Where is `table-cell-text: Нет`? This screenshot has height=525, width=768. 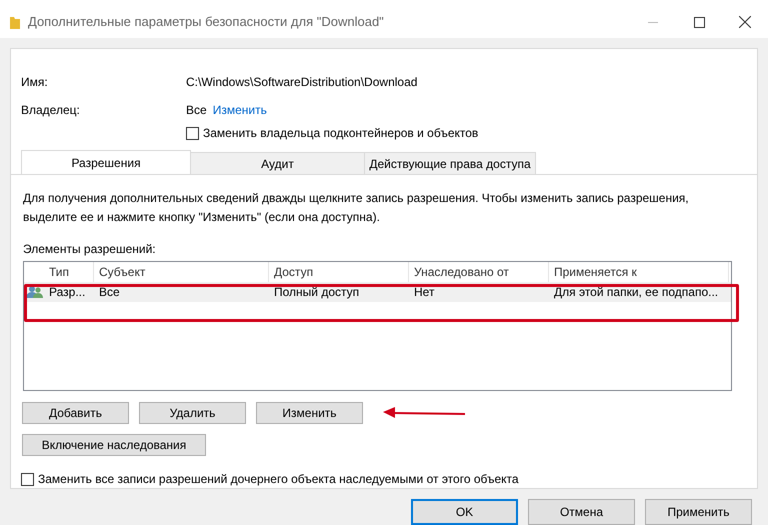
table-cell-text: Нет is located at coordinates (424, 292).